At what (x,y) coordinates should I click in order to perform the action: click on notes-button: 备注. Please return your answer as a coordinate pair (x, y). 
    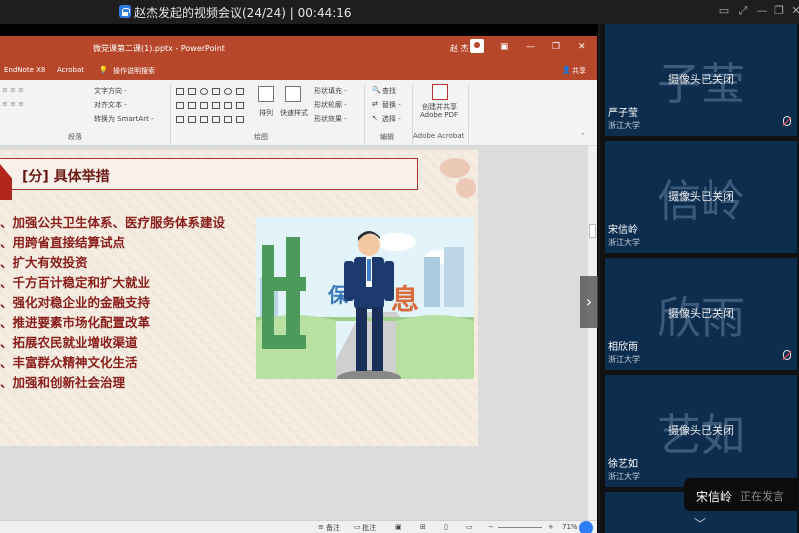
    Looking at the image, I should click on (333, 528).